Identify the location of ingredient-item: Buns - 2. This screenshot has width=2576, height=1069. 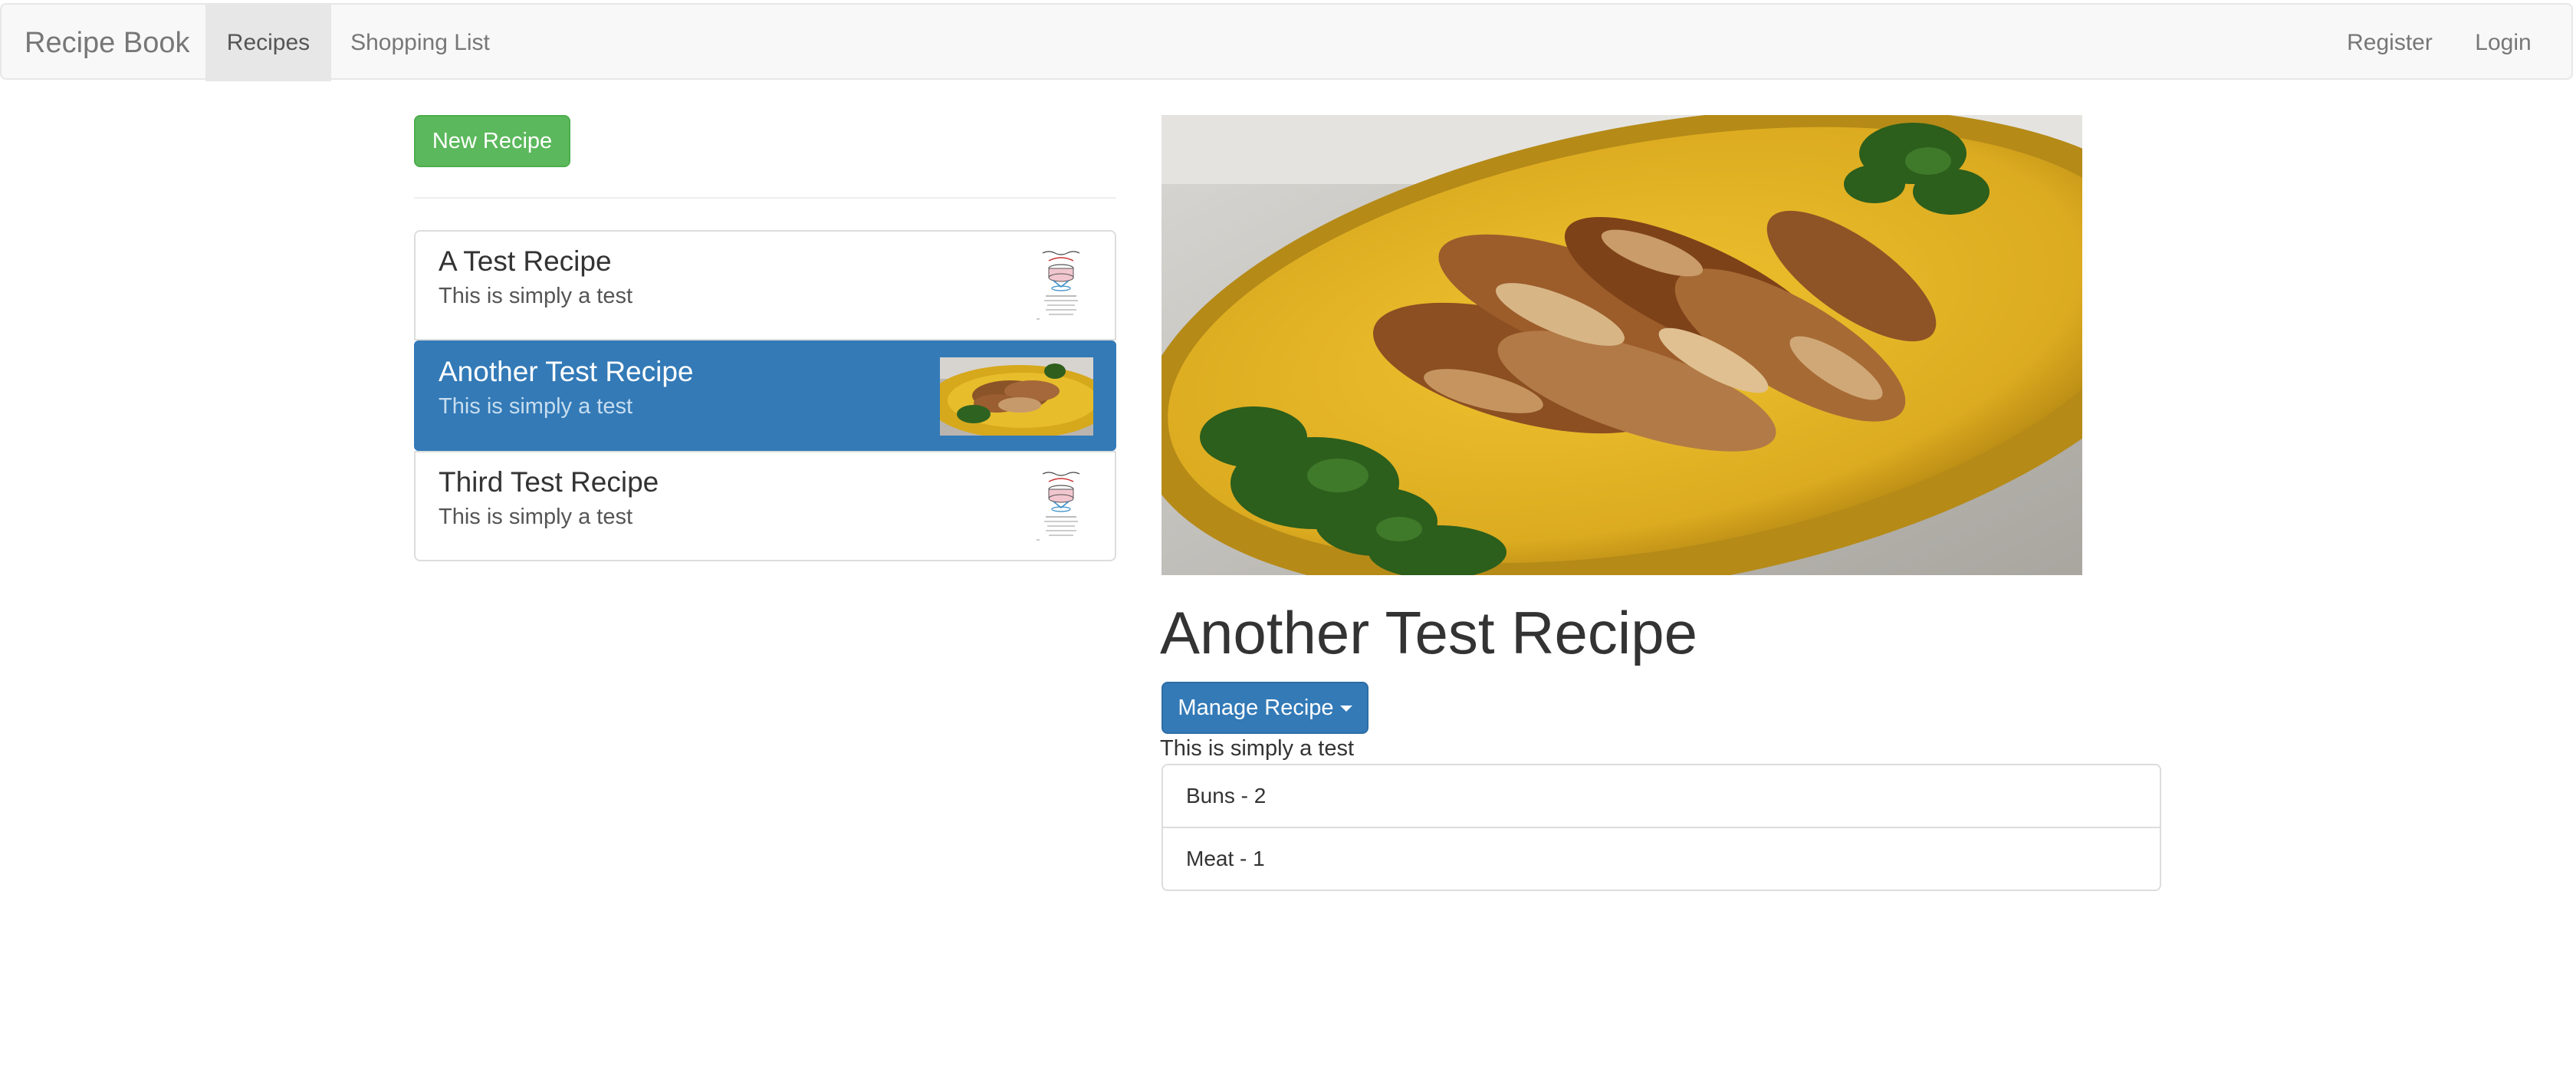
(1662, 796).